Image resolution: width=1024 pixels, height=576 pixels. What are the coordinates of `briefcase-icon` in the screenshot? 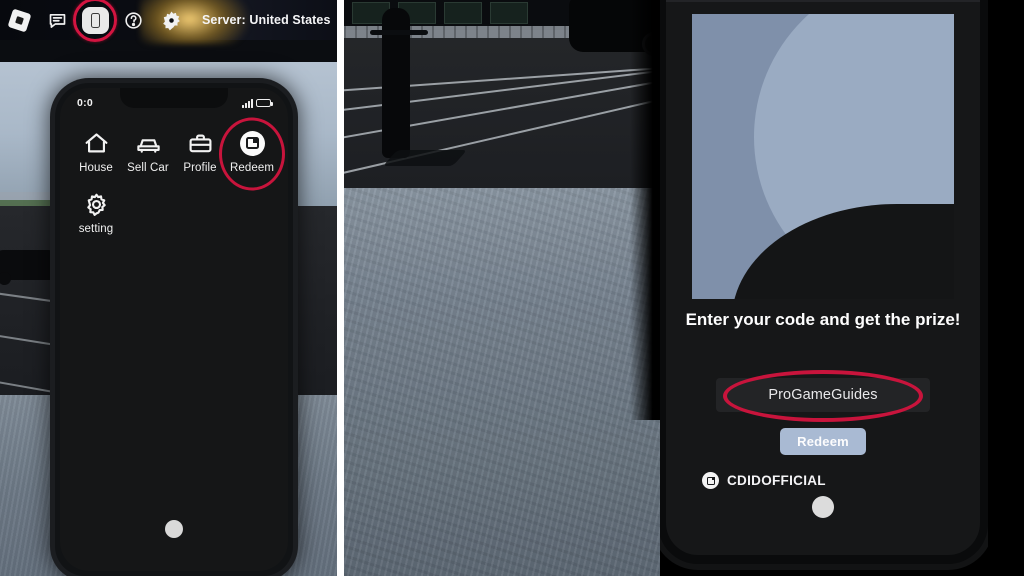 It's located at (200, 143).